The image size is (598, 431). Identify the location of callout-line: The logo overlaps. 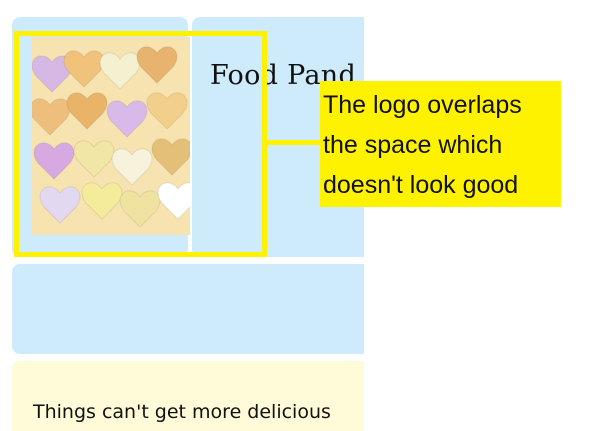
(422, 105).